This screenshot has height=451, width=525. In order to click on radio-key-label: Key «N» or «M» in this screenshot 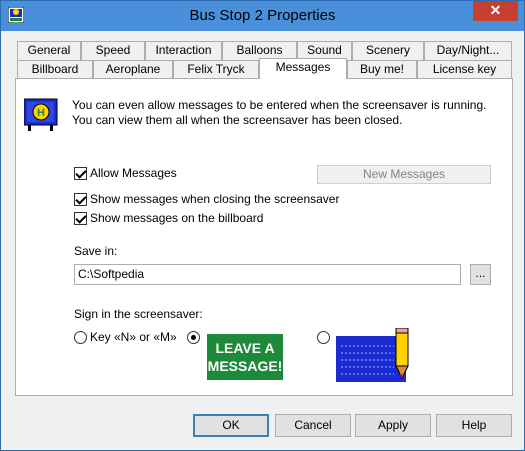, I will do `click(133, 337)`.